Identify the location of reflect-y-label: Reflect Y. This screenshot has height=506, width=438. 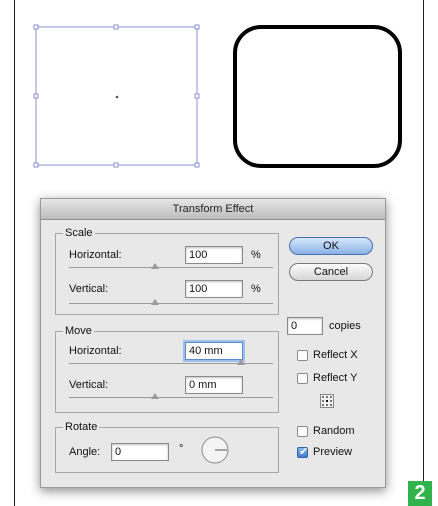
(335, 378).